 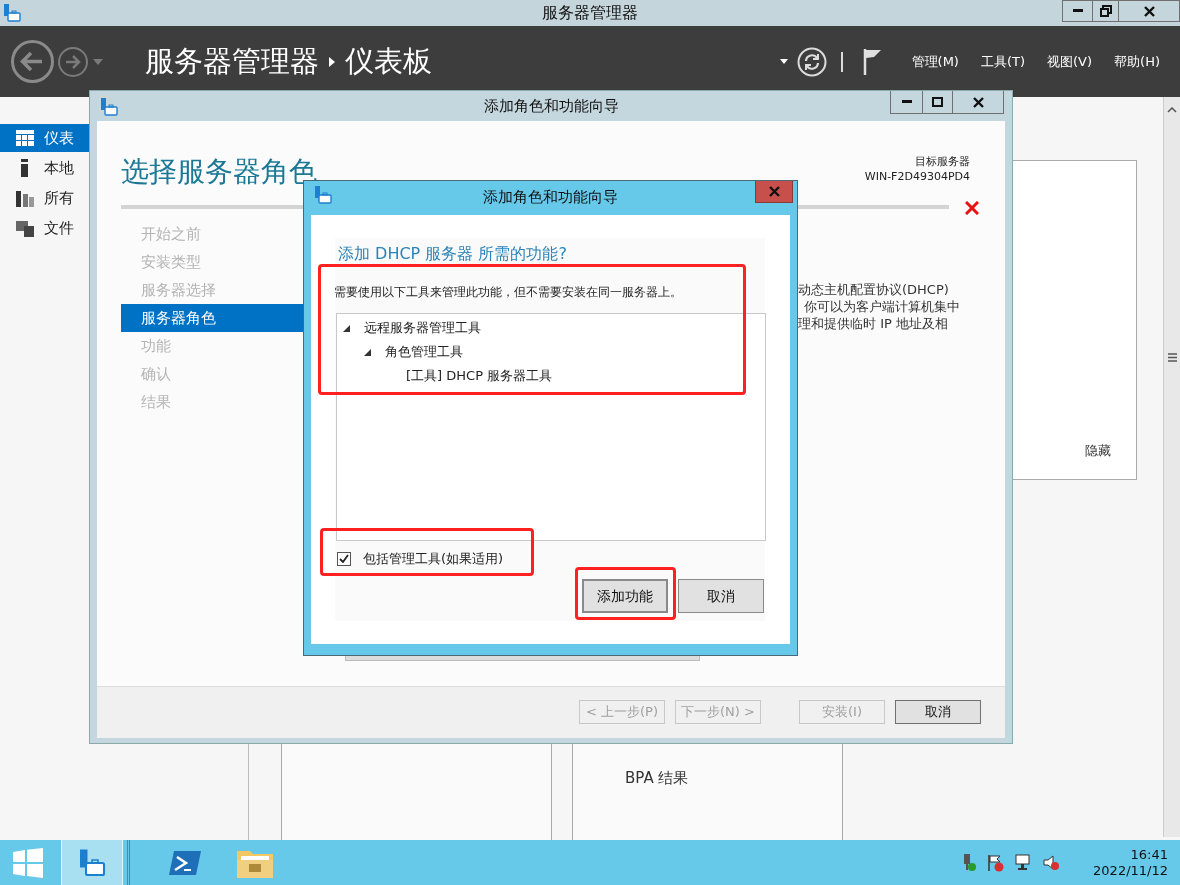 What do you see at coordinates (937, 102) in the screenshot?
I see `maximize-icon` at bounding box center [937, 102].